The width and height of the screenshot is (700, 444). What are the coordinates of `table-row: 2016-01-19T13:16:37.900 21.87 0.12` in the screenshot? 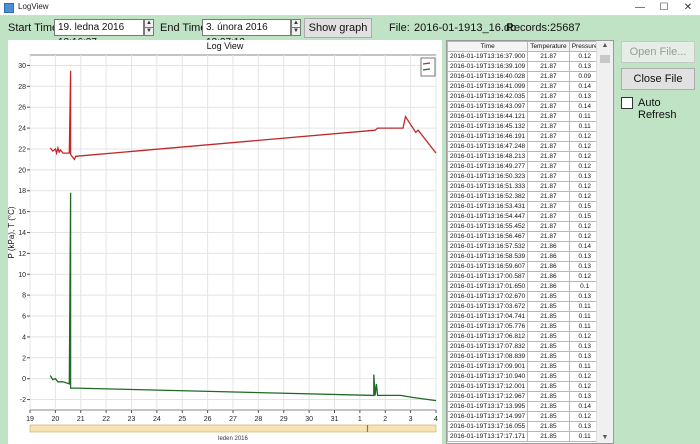 It's located at (524, 56).